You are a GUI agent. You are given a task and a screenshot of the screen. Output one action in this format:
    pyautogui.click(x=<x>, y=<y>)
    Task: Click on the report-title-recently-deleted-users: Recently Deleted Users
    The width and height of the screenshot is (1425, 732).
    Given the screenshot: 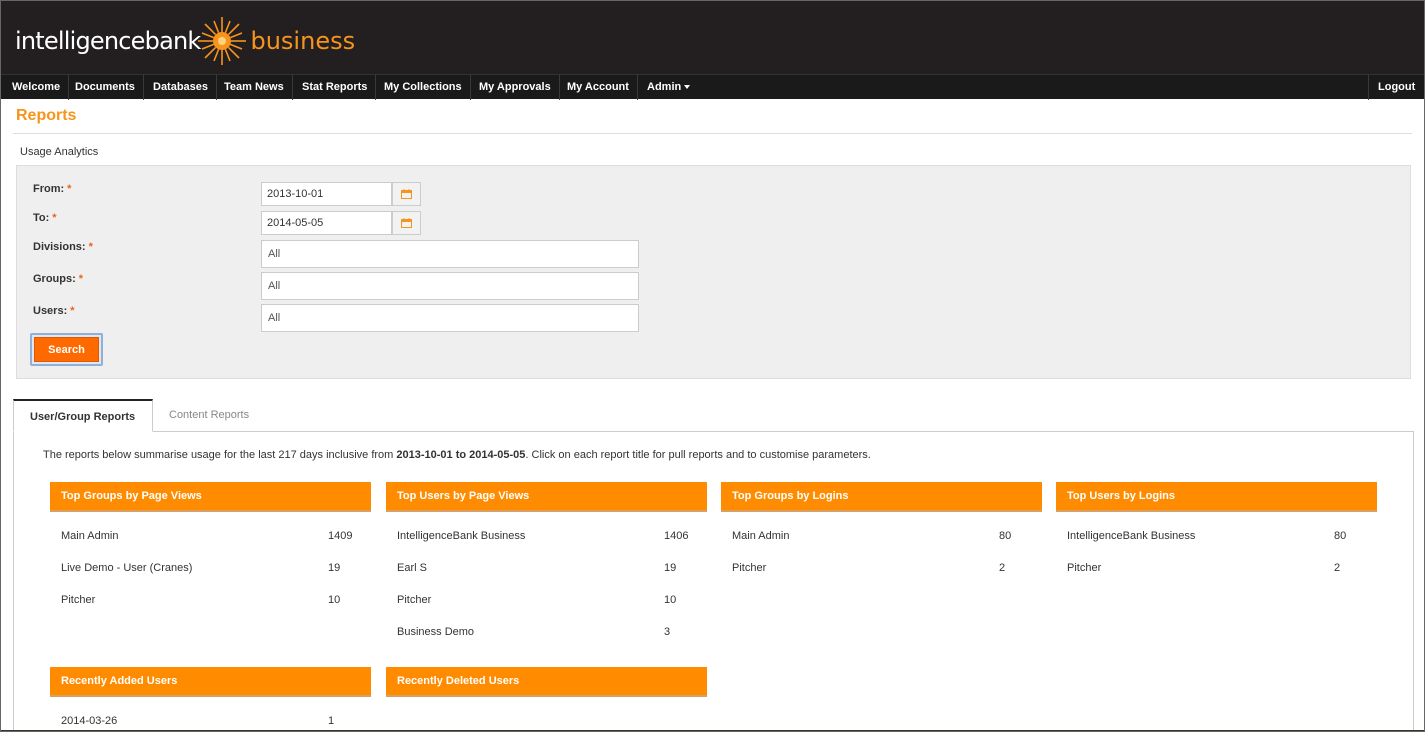 What is the action you would take?
    pyautogui.click(x=546, y=682)
    